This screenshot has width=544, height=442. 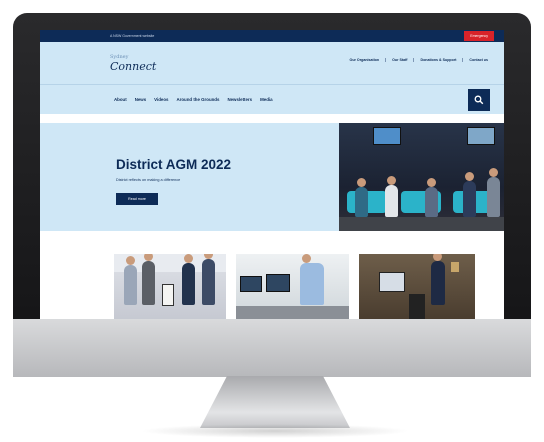 I want to click on hero-title: District AGM 2022, so click(x=174, y=164).